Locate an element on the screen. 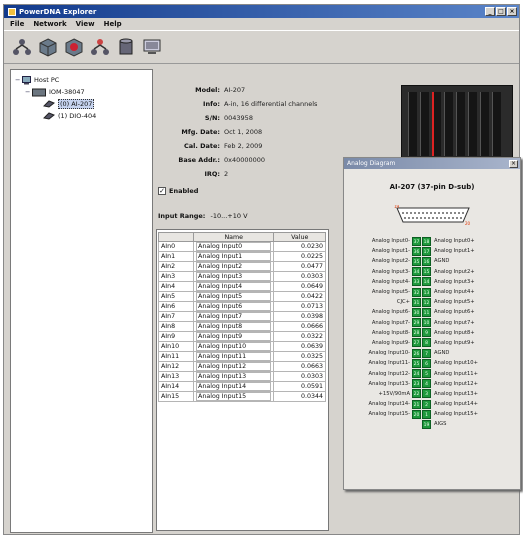  channel-name-field: Analog Input5 is located at coordinates (234, 296).